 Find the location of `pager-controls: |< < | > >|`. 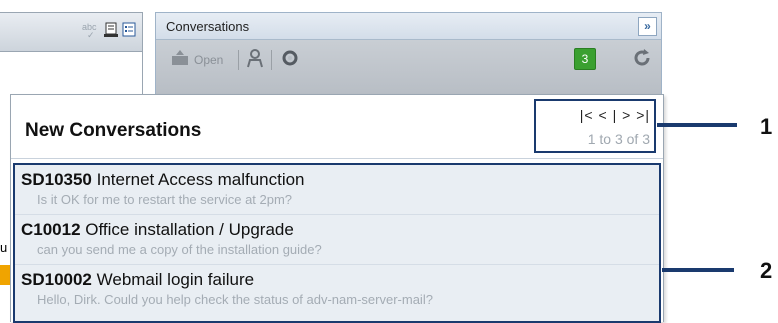

pager-controls: |< < | > >| is located at coordinates (615, 115).